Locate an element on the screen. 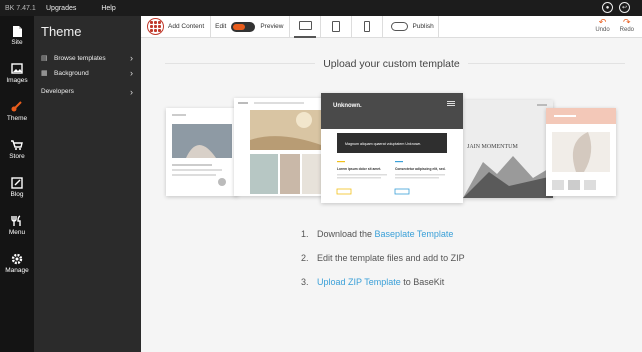  baseplate-template-link: Baseplate Template is located at coordinates (414, 234).